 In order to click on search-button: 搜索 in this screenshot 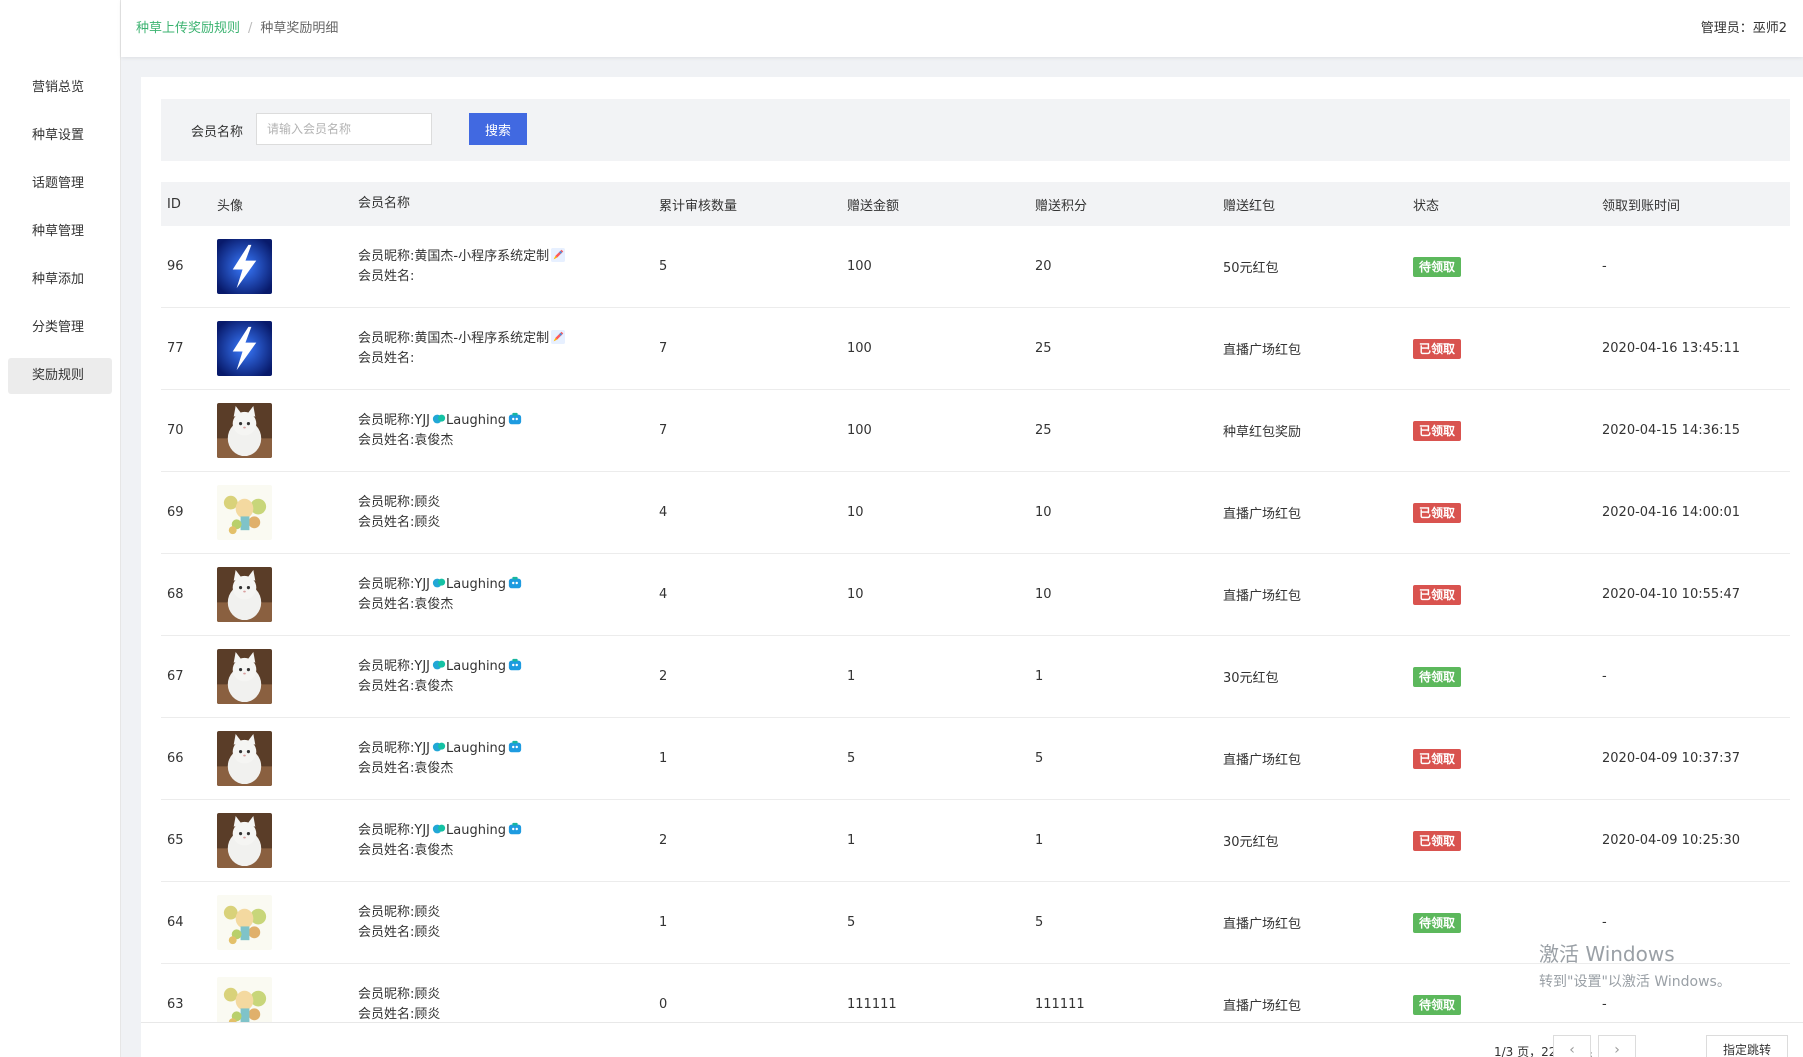, I will do `click(498, 129)`.